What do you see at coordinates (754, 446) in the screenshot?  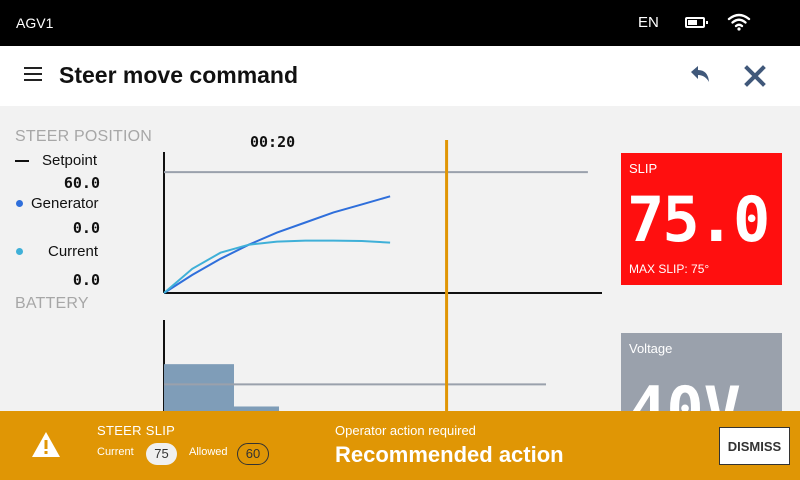 I see `dismiss-button: DISMISS` at bounding box center [754, 446].